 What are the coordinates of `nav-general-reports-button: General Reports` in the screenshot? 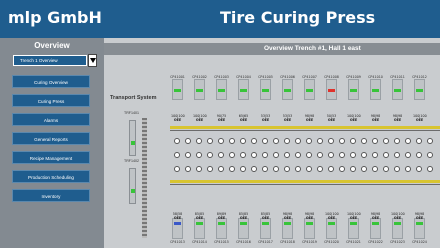 It's located at (51, 138).